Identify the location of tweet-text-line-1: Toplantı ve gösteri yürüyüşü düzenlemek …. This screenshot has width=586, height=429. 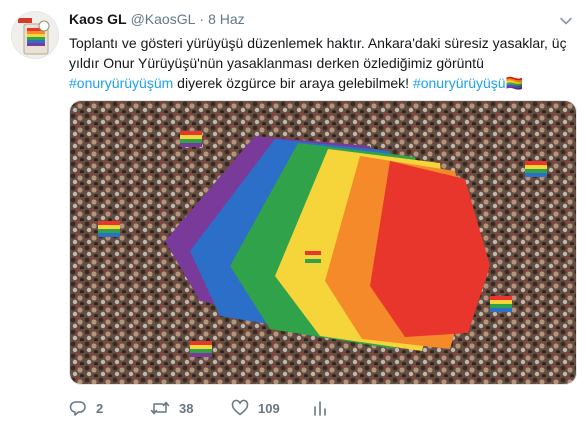
(318, 43).